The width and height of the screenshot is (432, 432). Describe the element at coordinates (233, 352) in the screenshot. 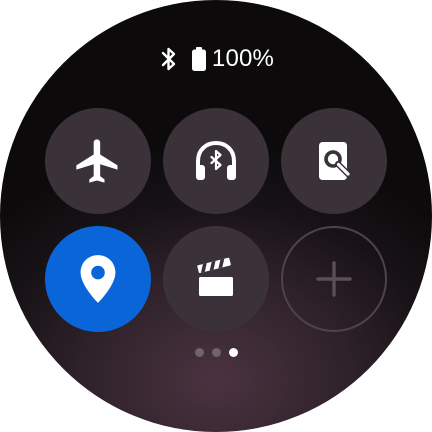

I see `page-dot-active` at that location.